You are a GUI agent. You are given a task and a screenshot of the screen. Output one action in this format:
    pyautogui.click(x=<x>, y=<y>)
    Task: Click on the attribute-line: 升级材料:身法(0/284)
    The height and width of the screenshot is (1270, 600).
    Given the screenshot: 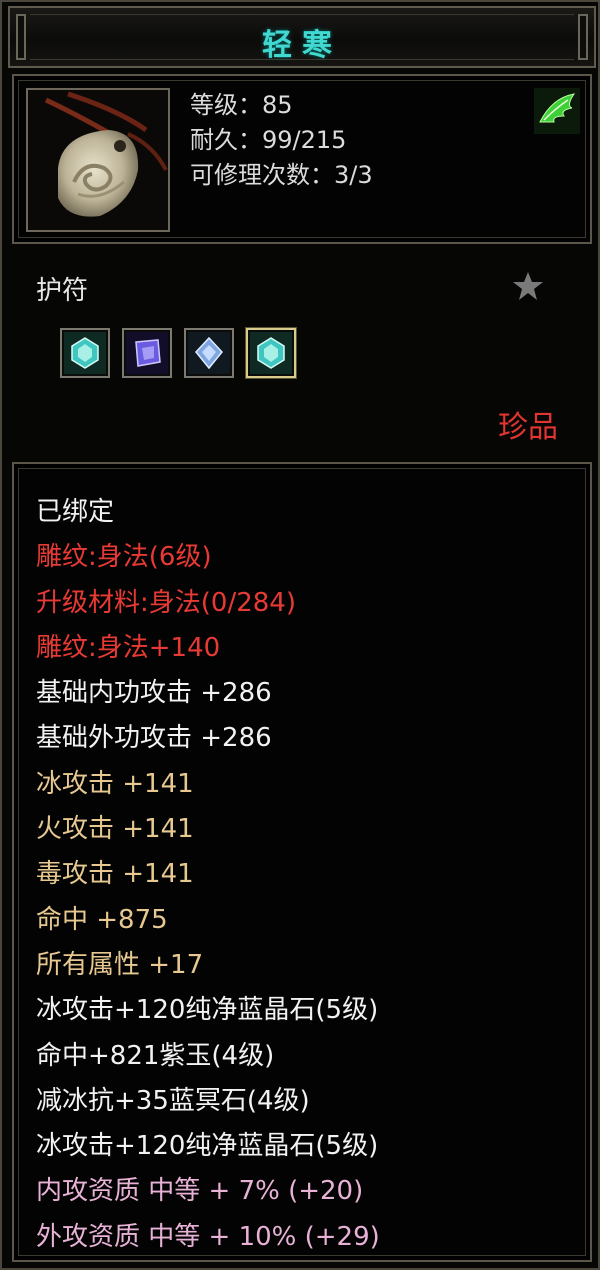 What is the action you would take?
    pyautogui.click(x=166, y=602)
    